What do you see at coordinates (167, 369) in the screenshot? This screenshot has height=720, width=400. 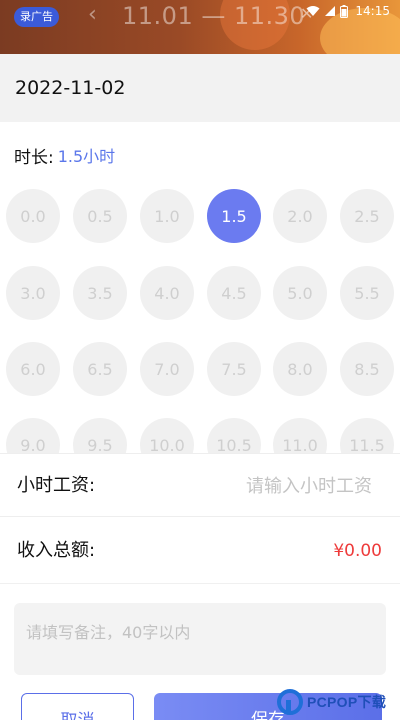 I see `hour-option-7-0: 7.0` at bounding box center [167, 369].